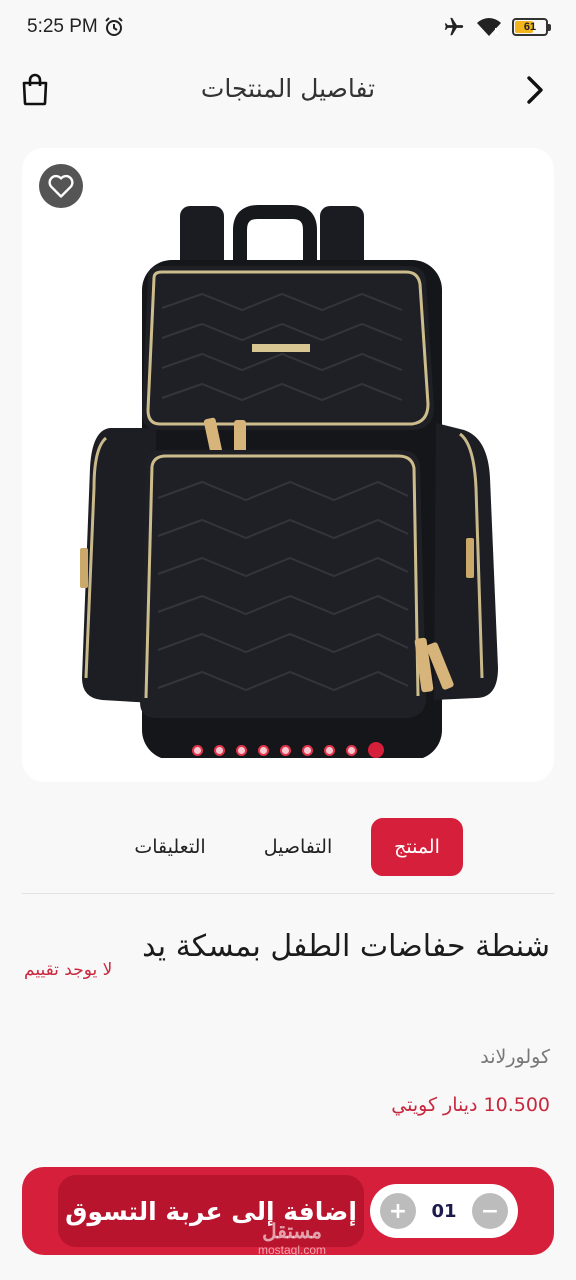 The width and height of the screenshot is (576, 1280). What do you see at coordinates (68, 970) in the screenshot?
I see `rating-text: لا يوجد تقييم` at bounding box center [68, 970].